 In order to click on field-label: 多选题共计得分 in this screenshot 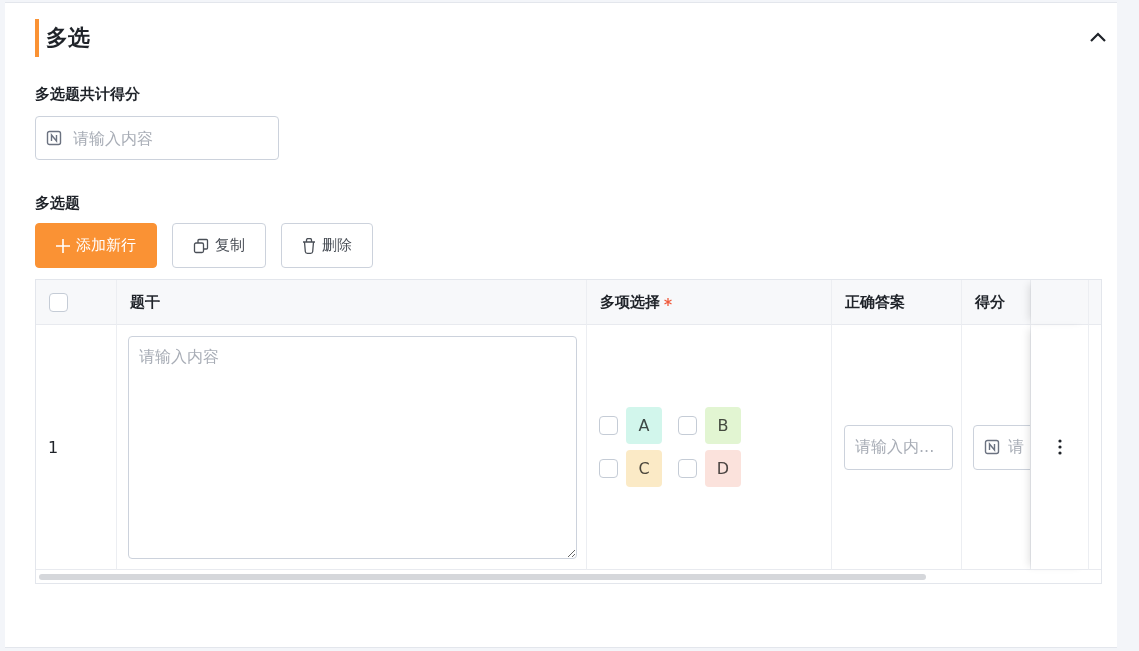, I will do `click(88, 94)`.